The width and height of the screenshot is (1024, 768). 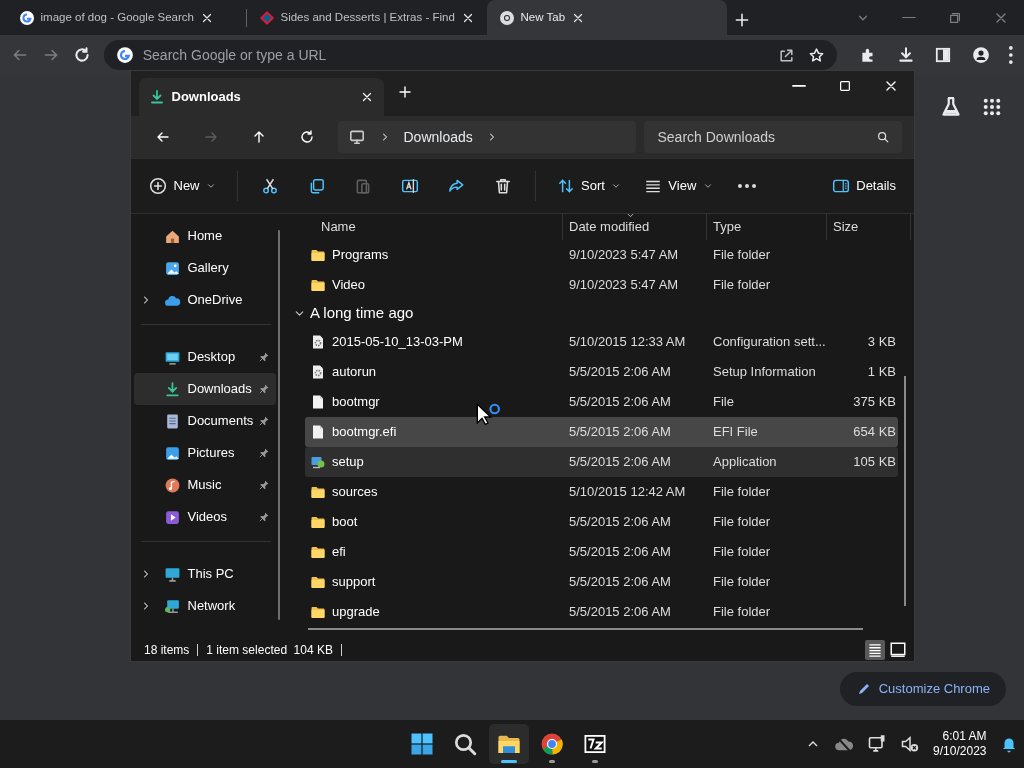 I want to click on file-row: bootmgr 5/5/2015 2:06 AM File 375 KB, so click(x=601, y=402).